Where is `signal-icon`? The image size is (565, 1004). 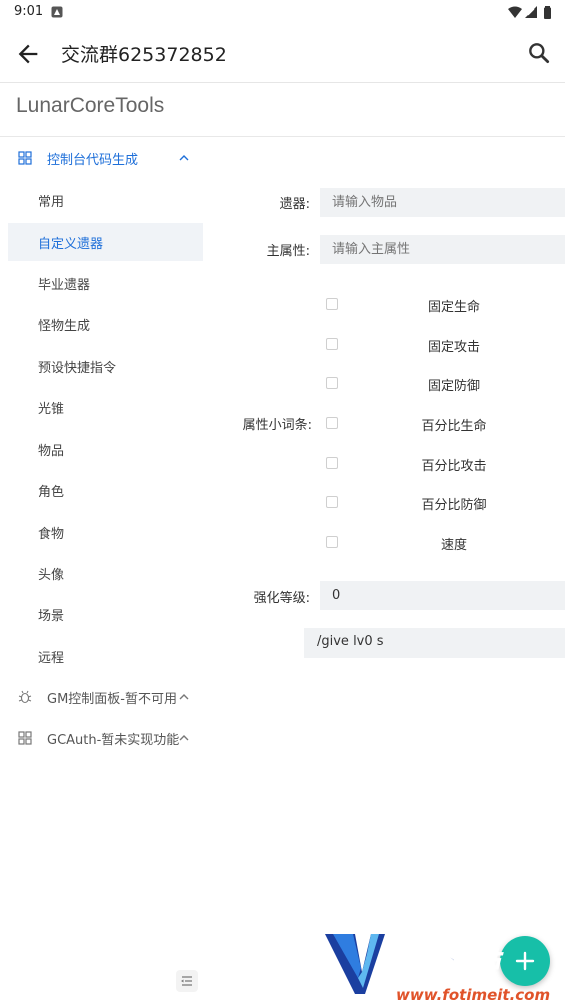 signal-icon is located at coordinates (531, 12).